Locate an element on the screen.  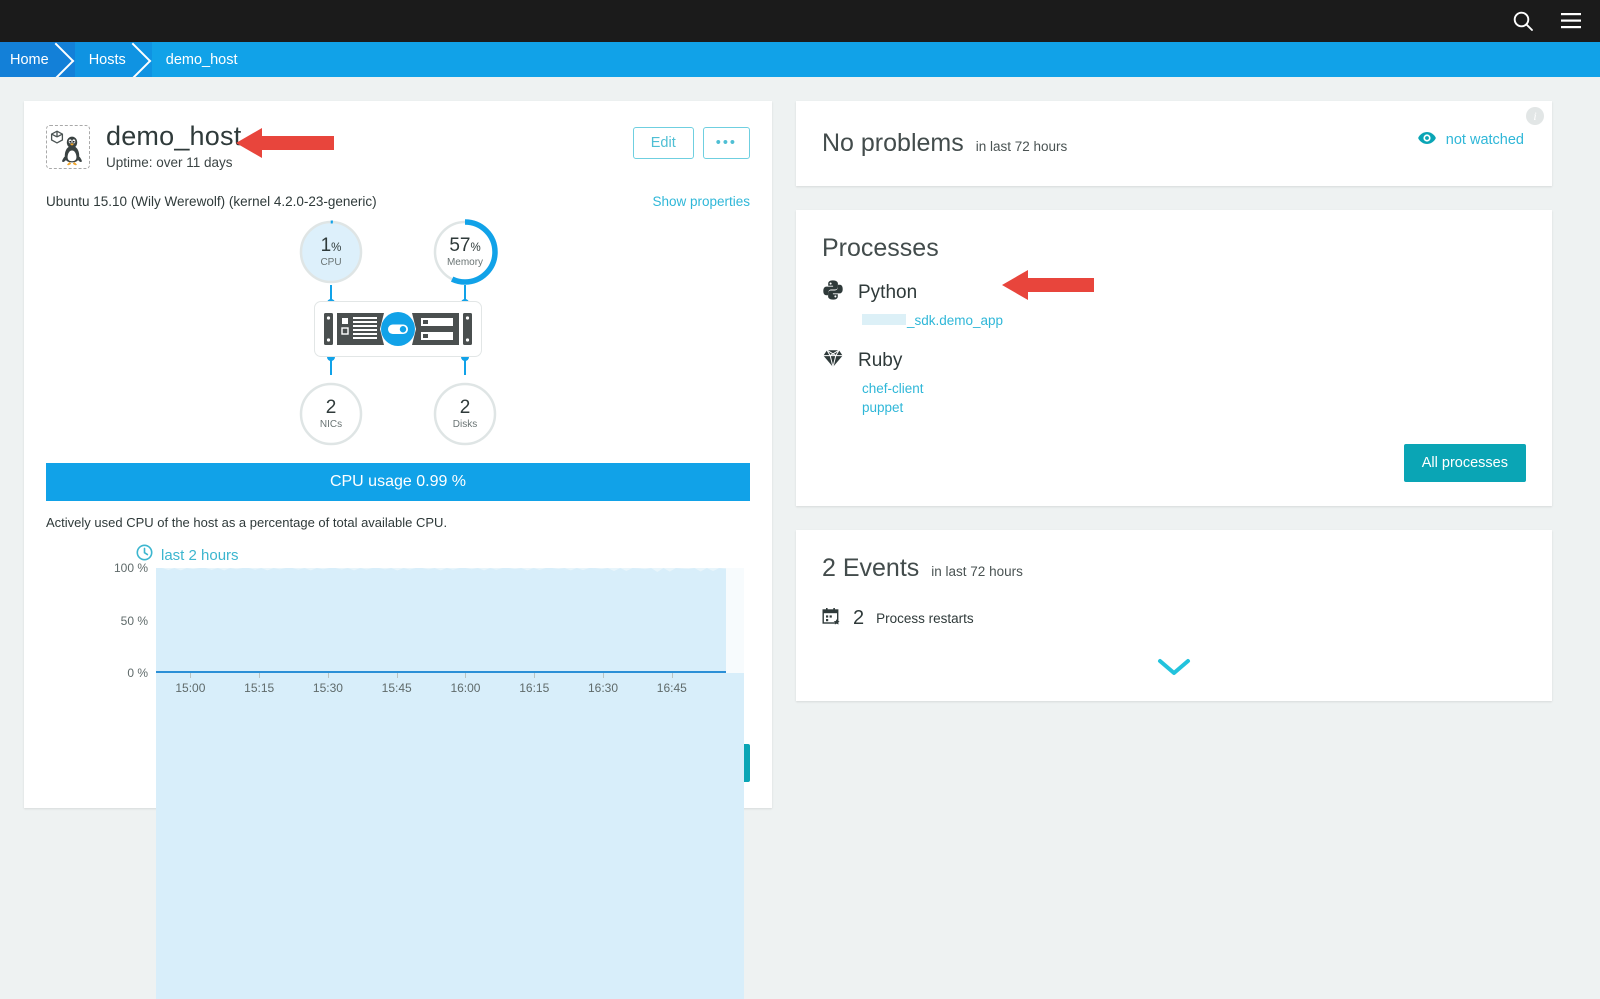
host-header: demo_host Uptime: over 11 days Edit ••• is located at coordinates (398, 145).